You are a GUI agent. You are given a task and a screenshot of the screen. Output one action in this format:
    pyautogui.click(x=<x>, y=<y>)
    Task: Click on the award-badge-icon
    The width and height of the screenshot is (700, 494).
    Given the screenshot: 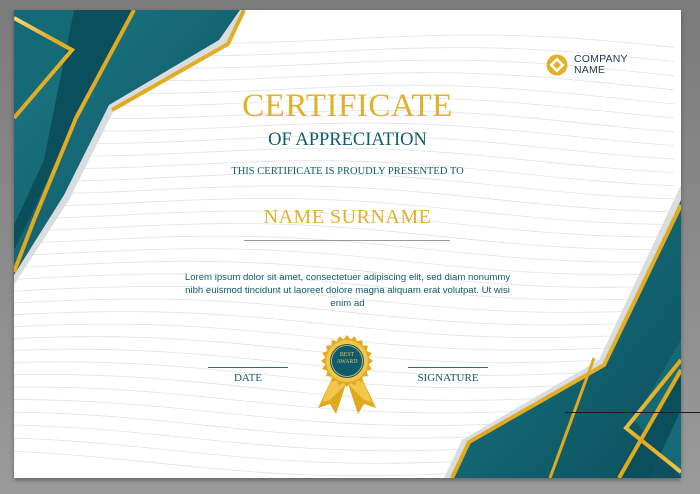 What is the action you would take?
    pyautogui.click(x=347, y=374)
    